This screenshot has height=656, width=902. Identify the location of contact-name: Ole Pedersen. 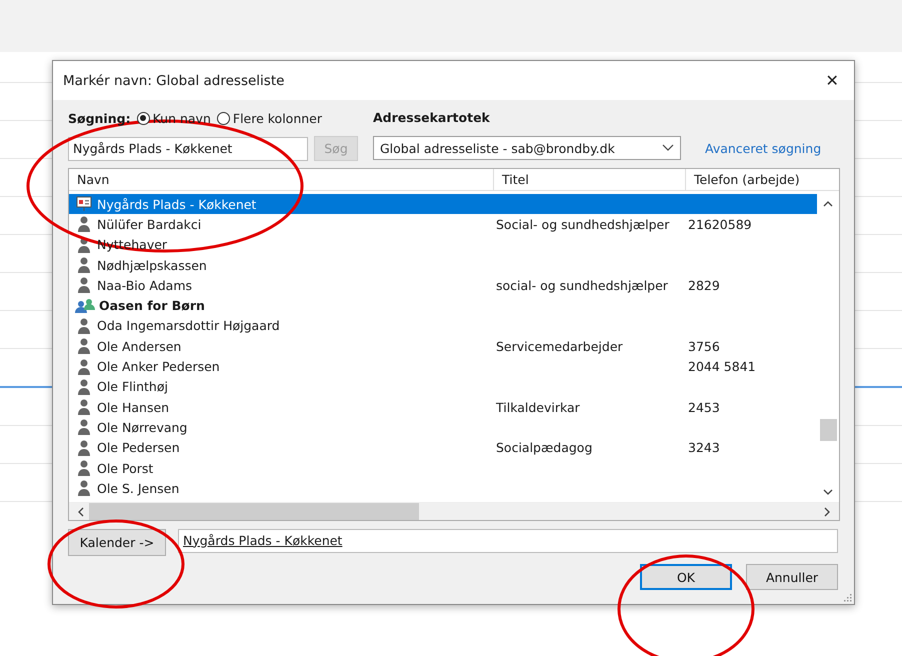
(138, 448).